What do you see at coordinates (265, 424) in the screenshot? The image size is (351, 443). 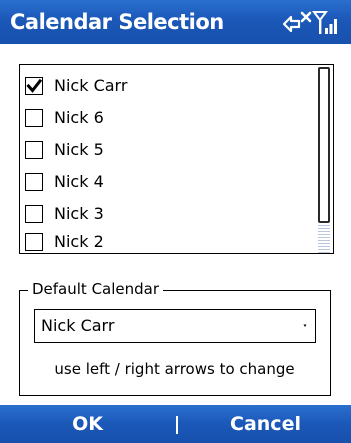 I see `cancel-button: Cancel` at bounding box center [265, 424].